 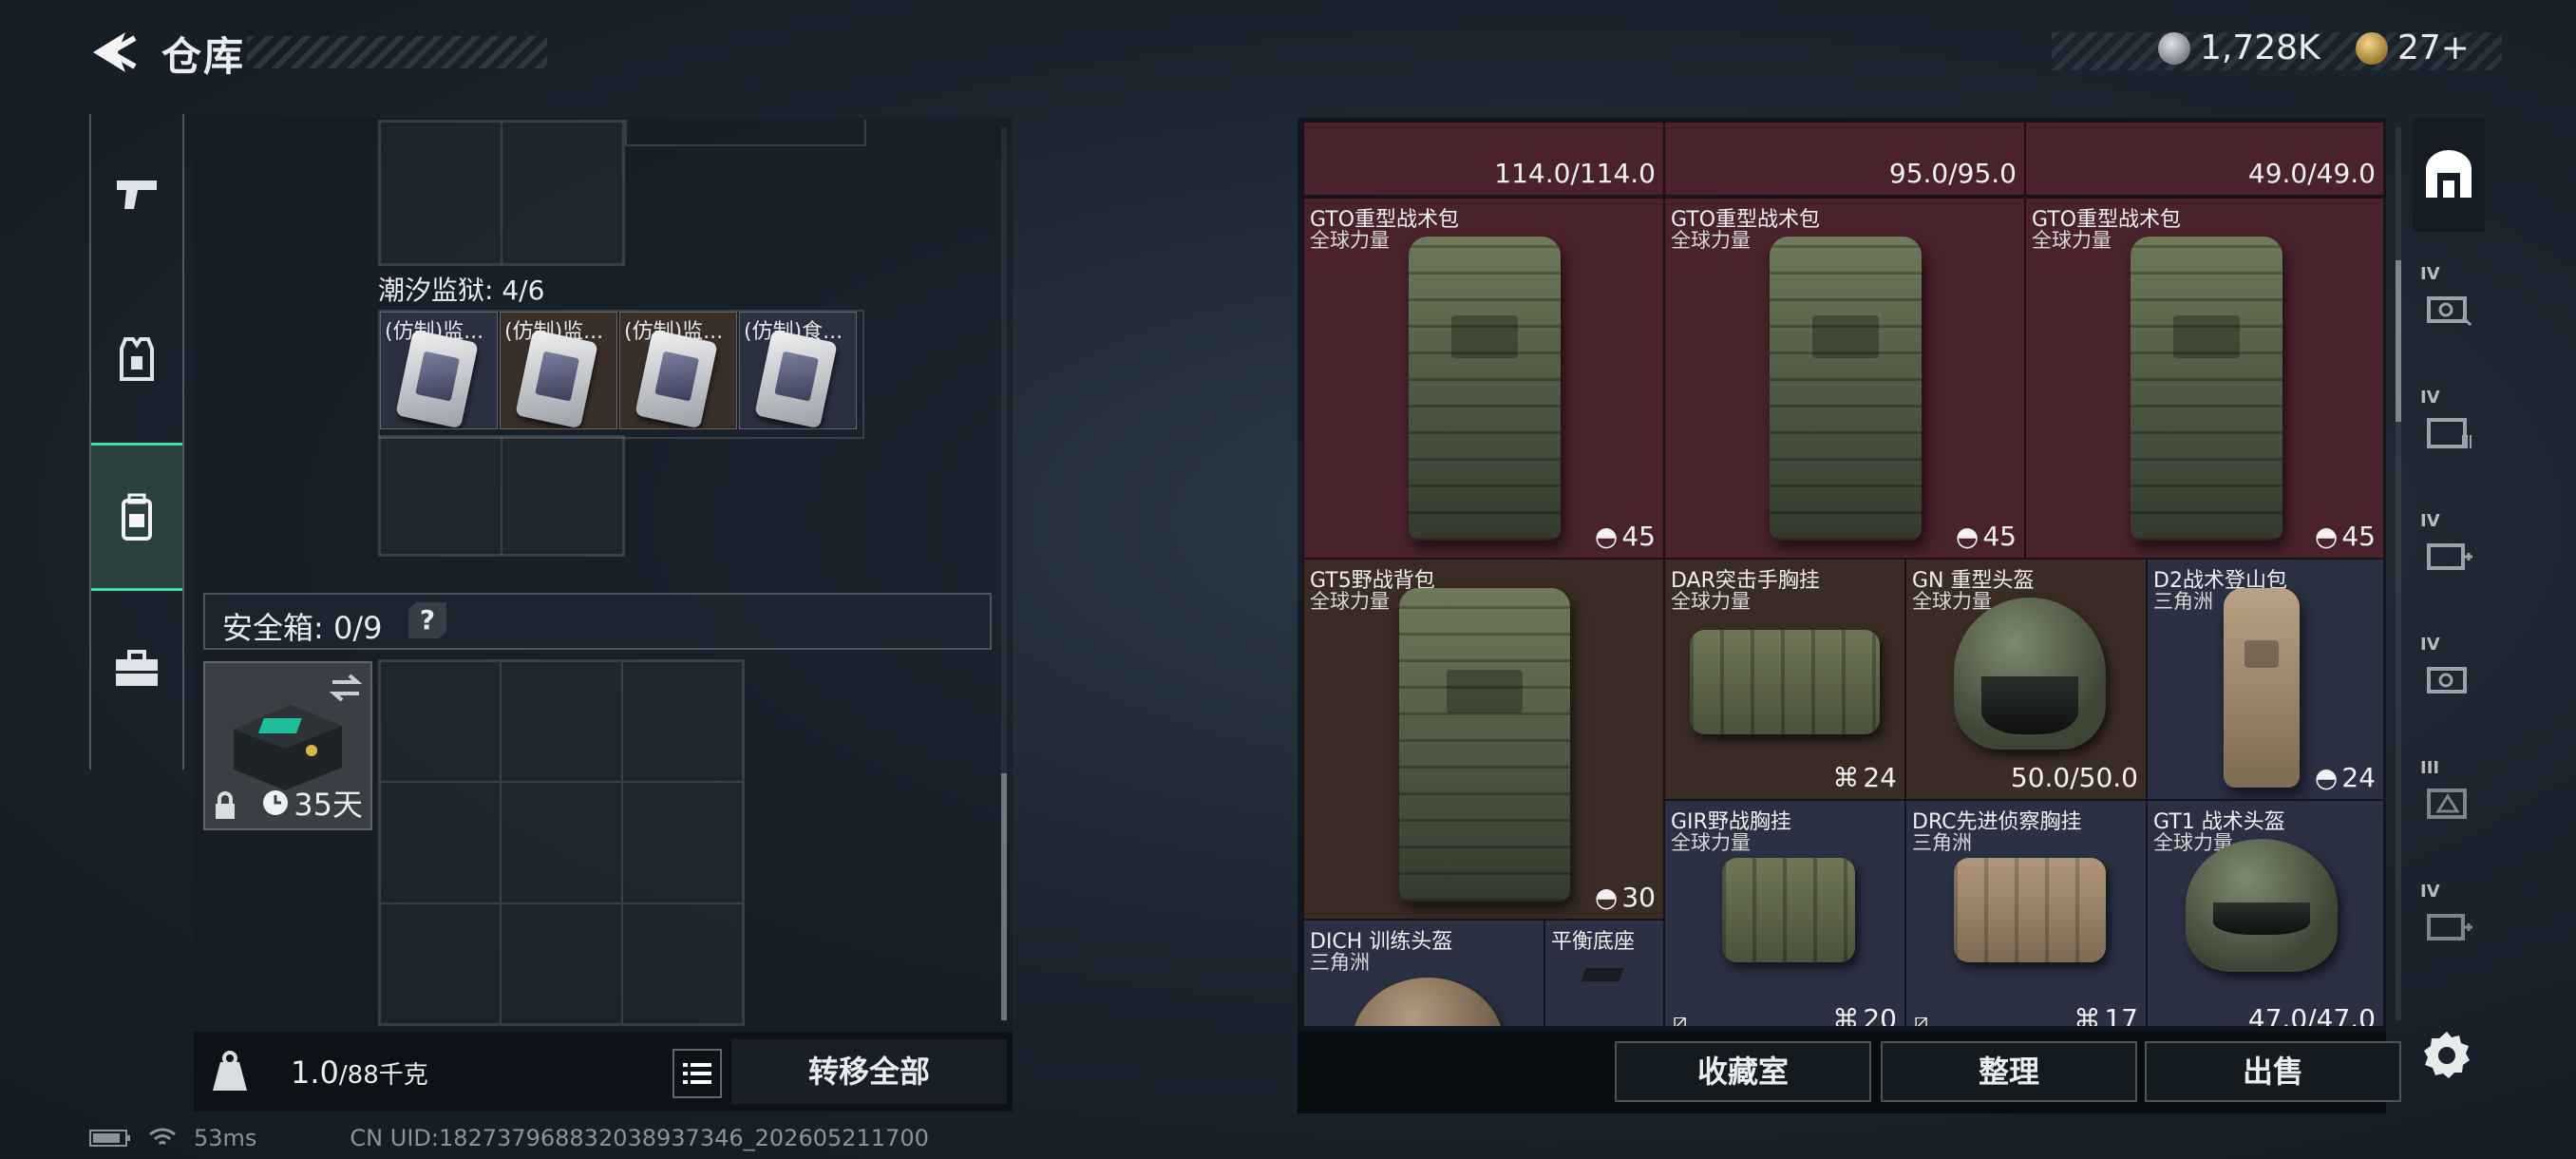 What do you see at coordinates (287, 745) in the screenshot?
I see `safe-box-item: 35天` at bounding box center [287, 745].